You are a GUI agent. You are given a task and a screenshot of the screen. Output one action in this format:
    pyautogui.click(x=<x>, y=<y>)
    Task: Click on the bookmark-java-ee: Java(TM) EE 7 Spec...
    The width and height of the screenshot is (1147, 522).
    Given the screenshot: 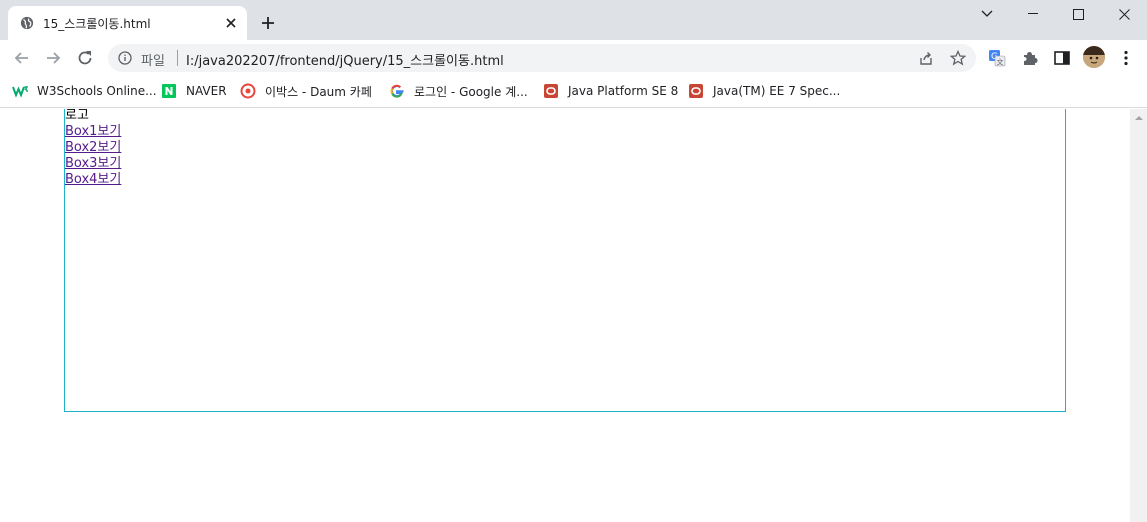 What is the action you would take?
    pyautogui.click(x=764, y=91)
    